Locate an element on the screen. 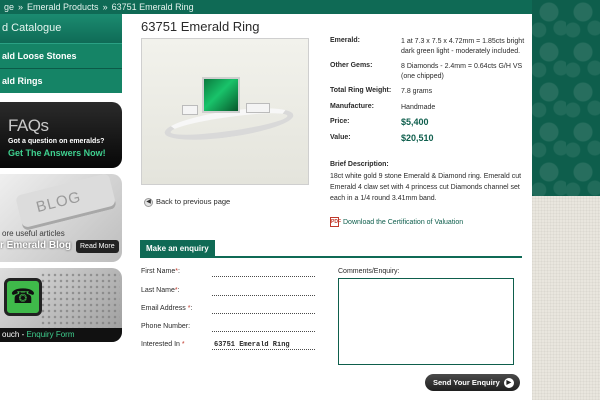 This screenshot has height=400, width=600. field-label-text: Phone Number is located at coordinates (165, 326).